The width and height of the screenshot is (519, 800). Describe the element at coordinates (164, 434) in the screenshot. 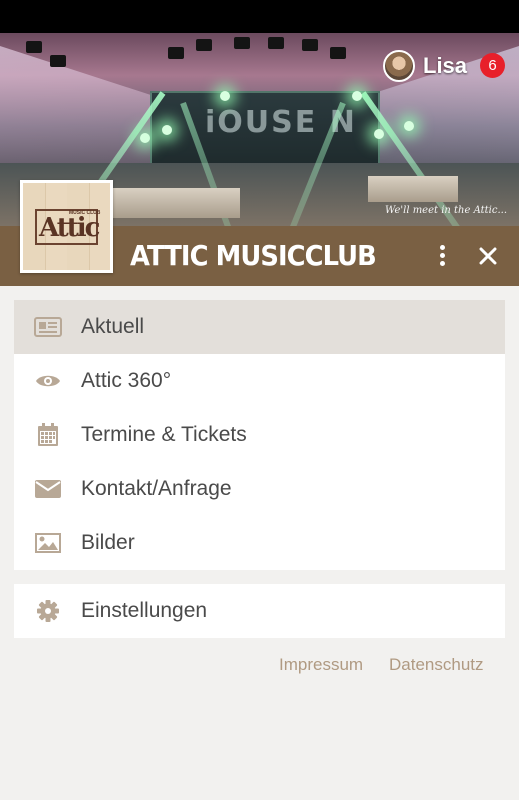

I see `menu-item-label: Termine & Tickets` at that location.